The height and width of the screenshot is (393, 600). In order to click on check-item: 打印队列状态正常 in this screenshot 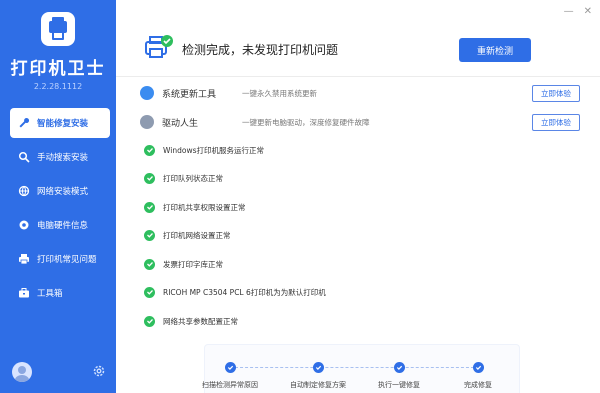, I will do `click(183, 178)`.